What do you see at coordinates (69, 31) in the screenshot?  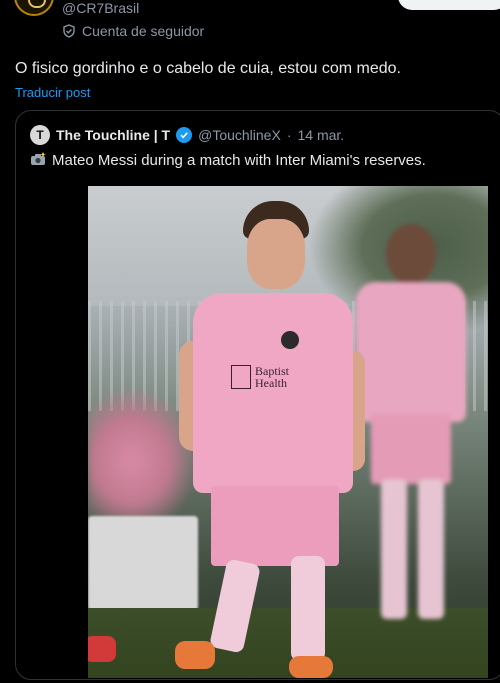 I see `shield-check-icon` at bounding box center [69, 31].